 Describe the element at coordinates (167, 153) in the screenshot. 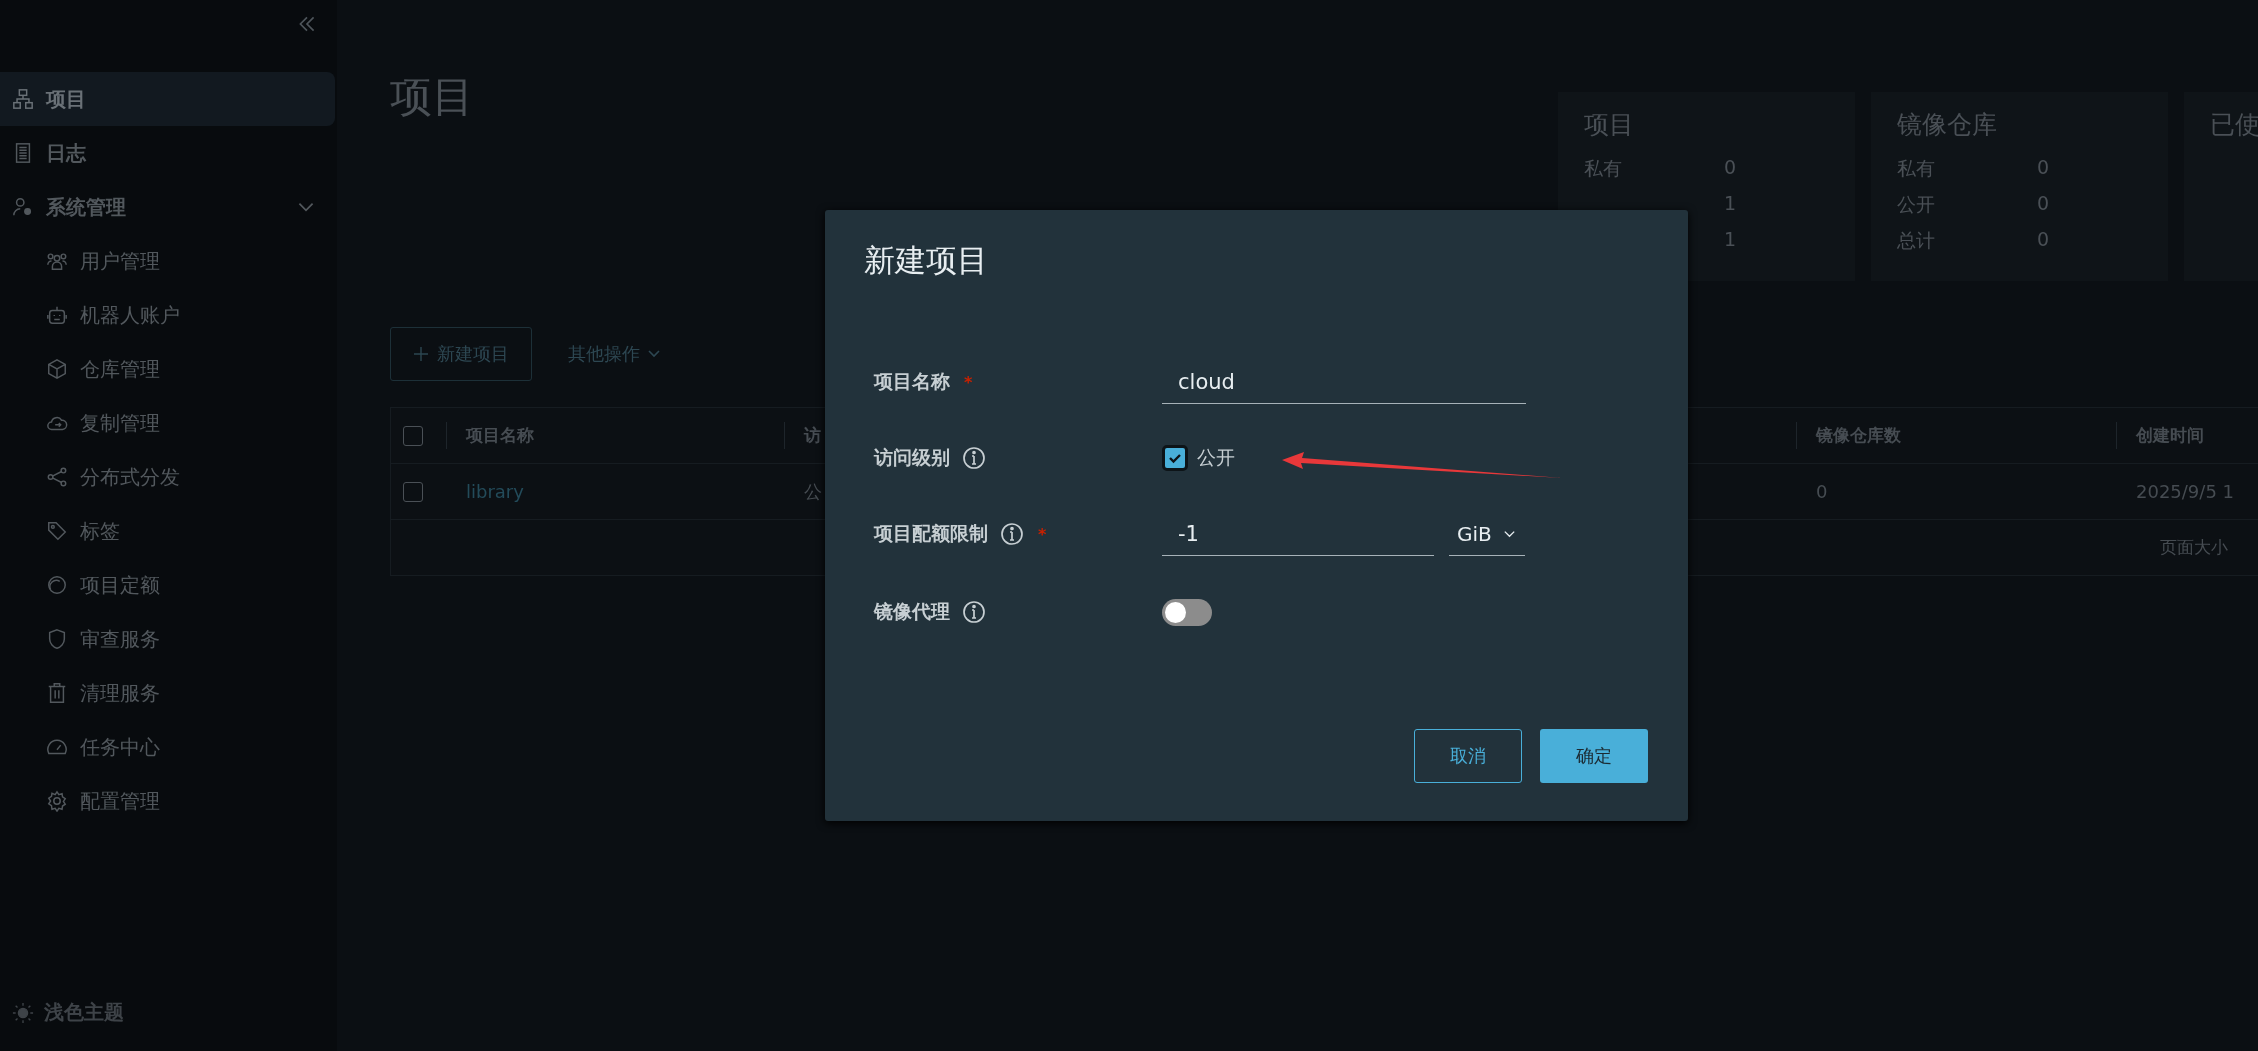

I see `nav-item: 日志` at that location.